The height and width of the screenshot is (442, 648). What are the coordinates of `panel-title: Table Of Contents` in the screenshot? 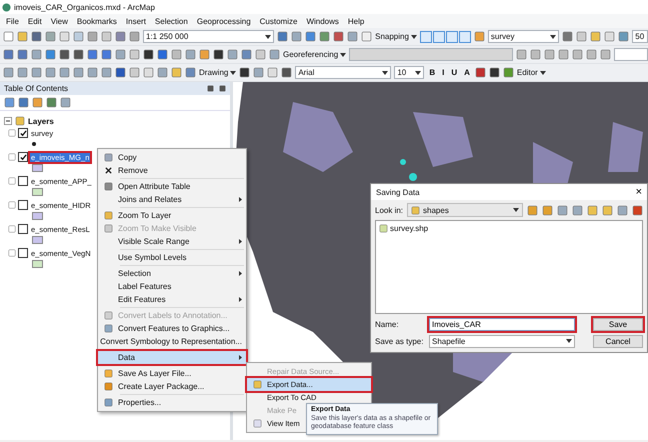 It's located at (36, 88).